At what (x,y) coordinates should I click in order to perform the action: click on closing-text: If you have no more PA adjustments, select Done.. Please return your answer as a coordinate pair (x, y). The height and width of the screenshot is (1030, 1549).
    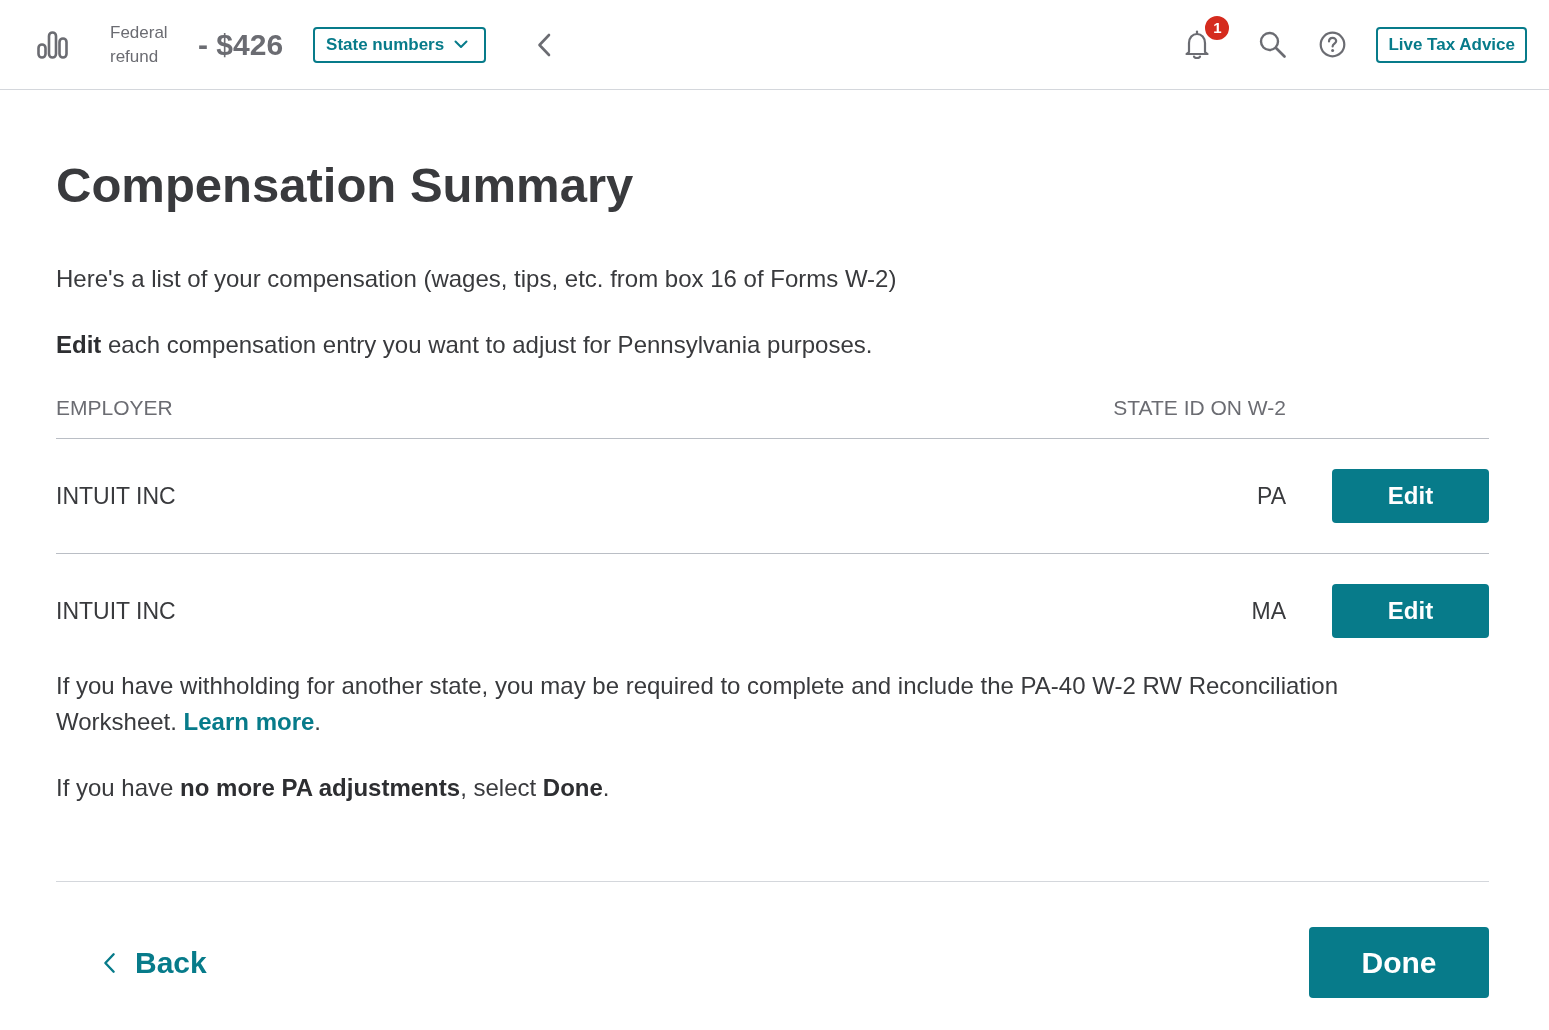
    Looking at the image, I should click on (333, 788).